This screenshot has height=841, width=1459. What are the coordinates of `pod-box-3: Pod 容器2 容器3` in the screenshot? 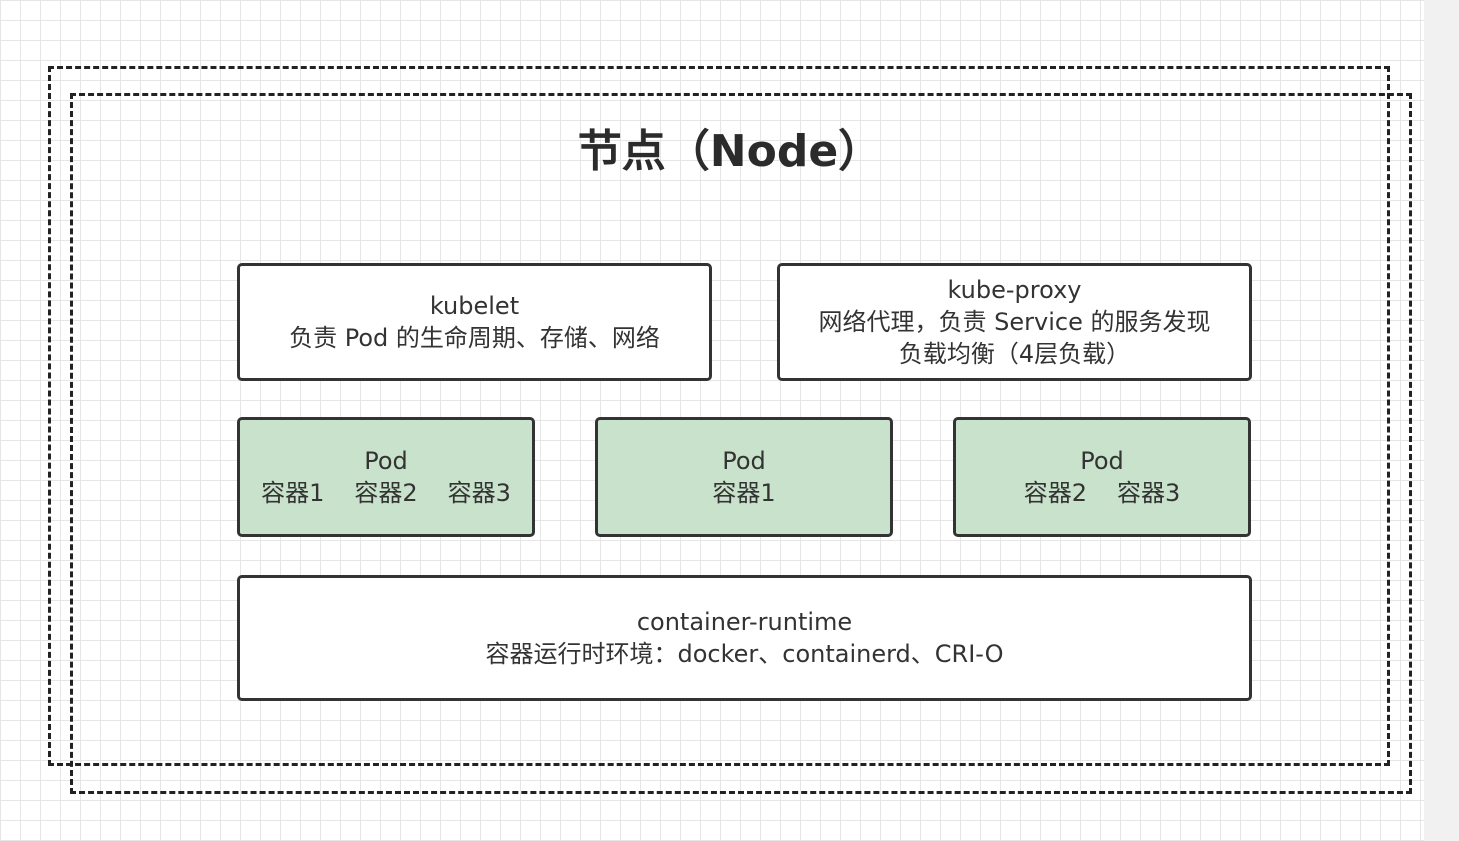 It's located at (1102, 477).